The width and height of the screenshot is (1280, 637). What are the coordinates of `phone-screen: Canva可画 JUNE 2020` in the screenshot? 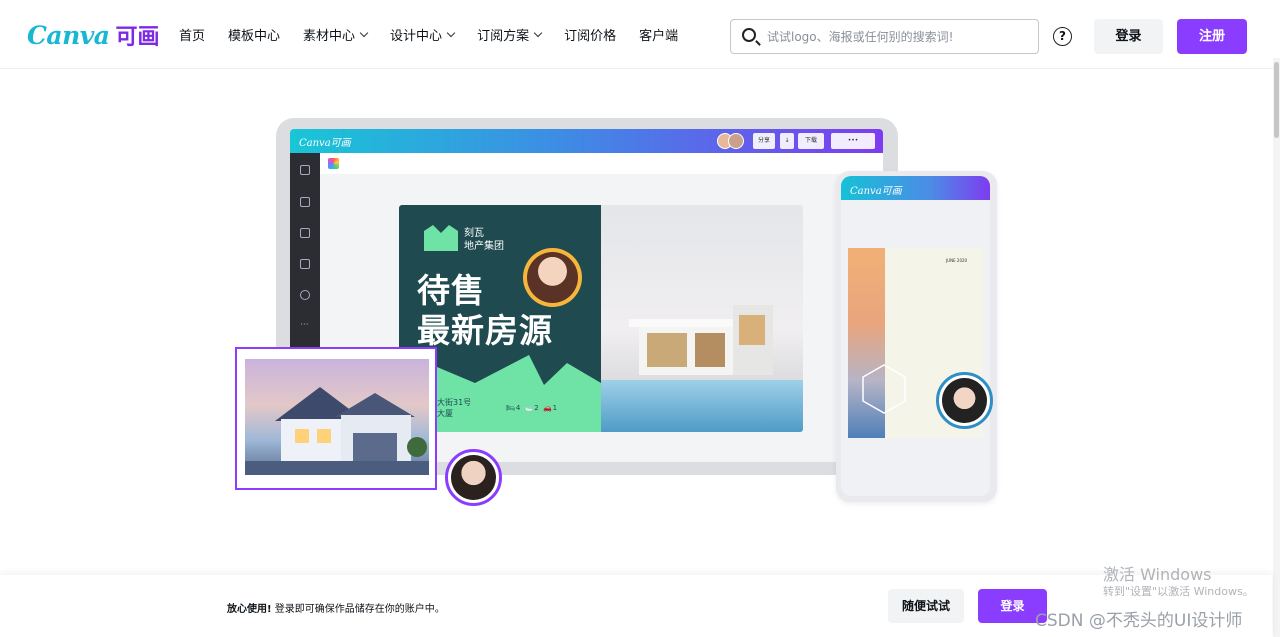 It's located at (915, 336).